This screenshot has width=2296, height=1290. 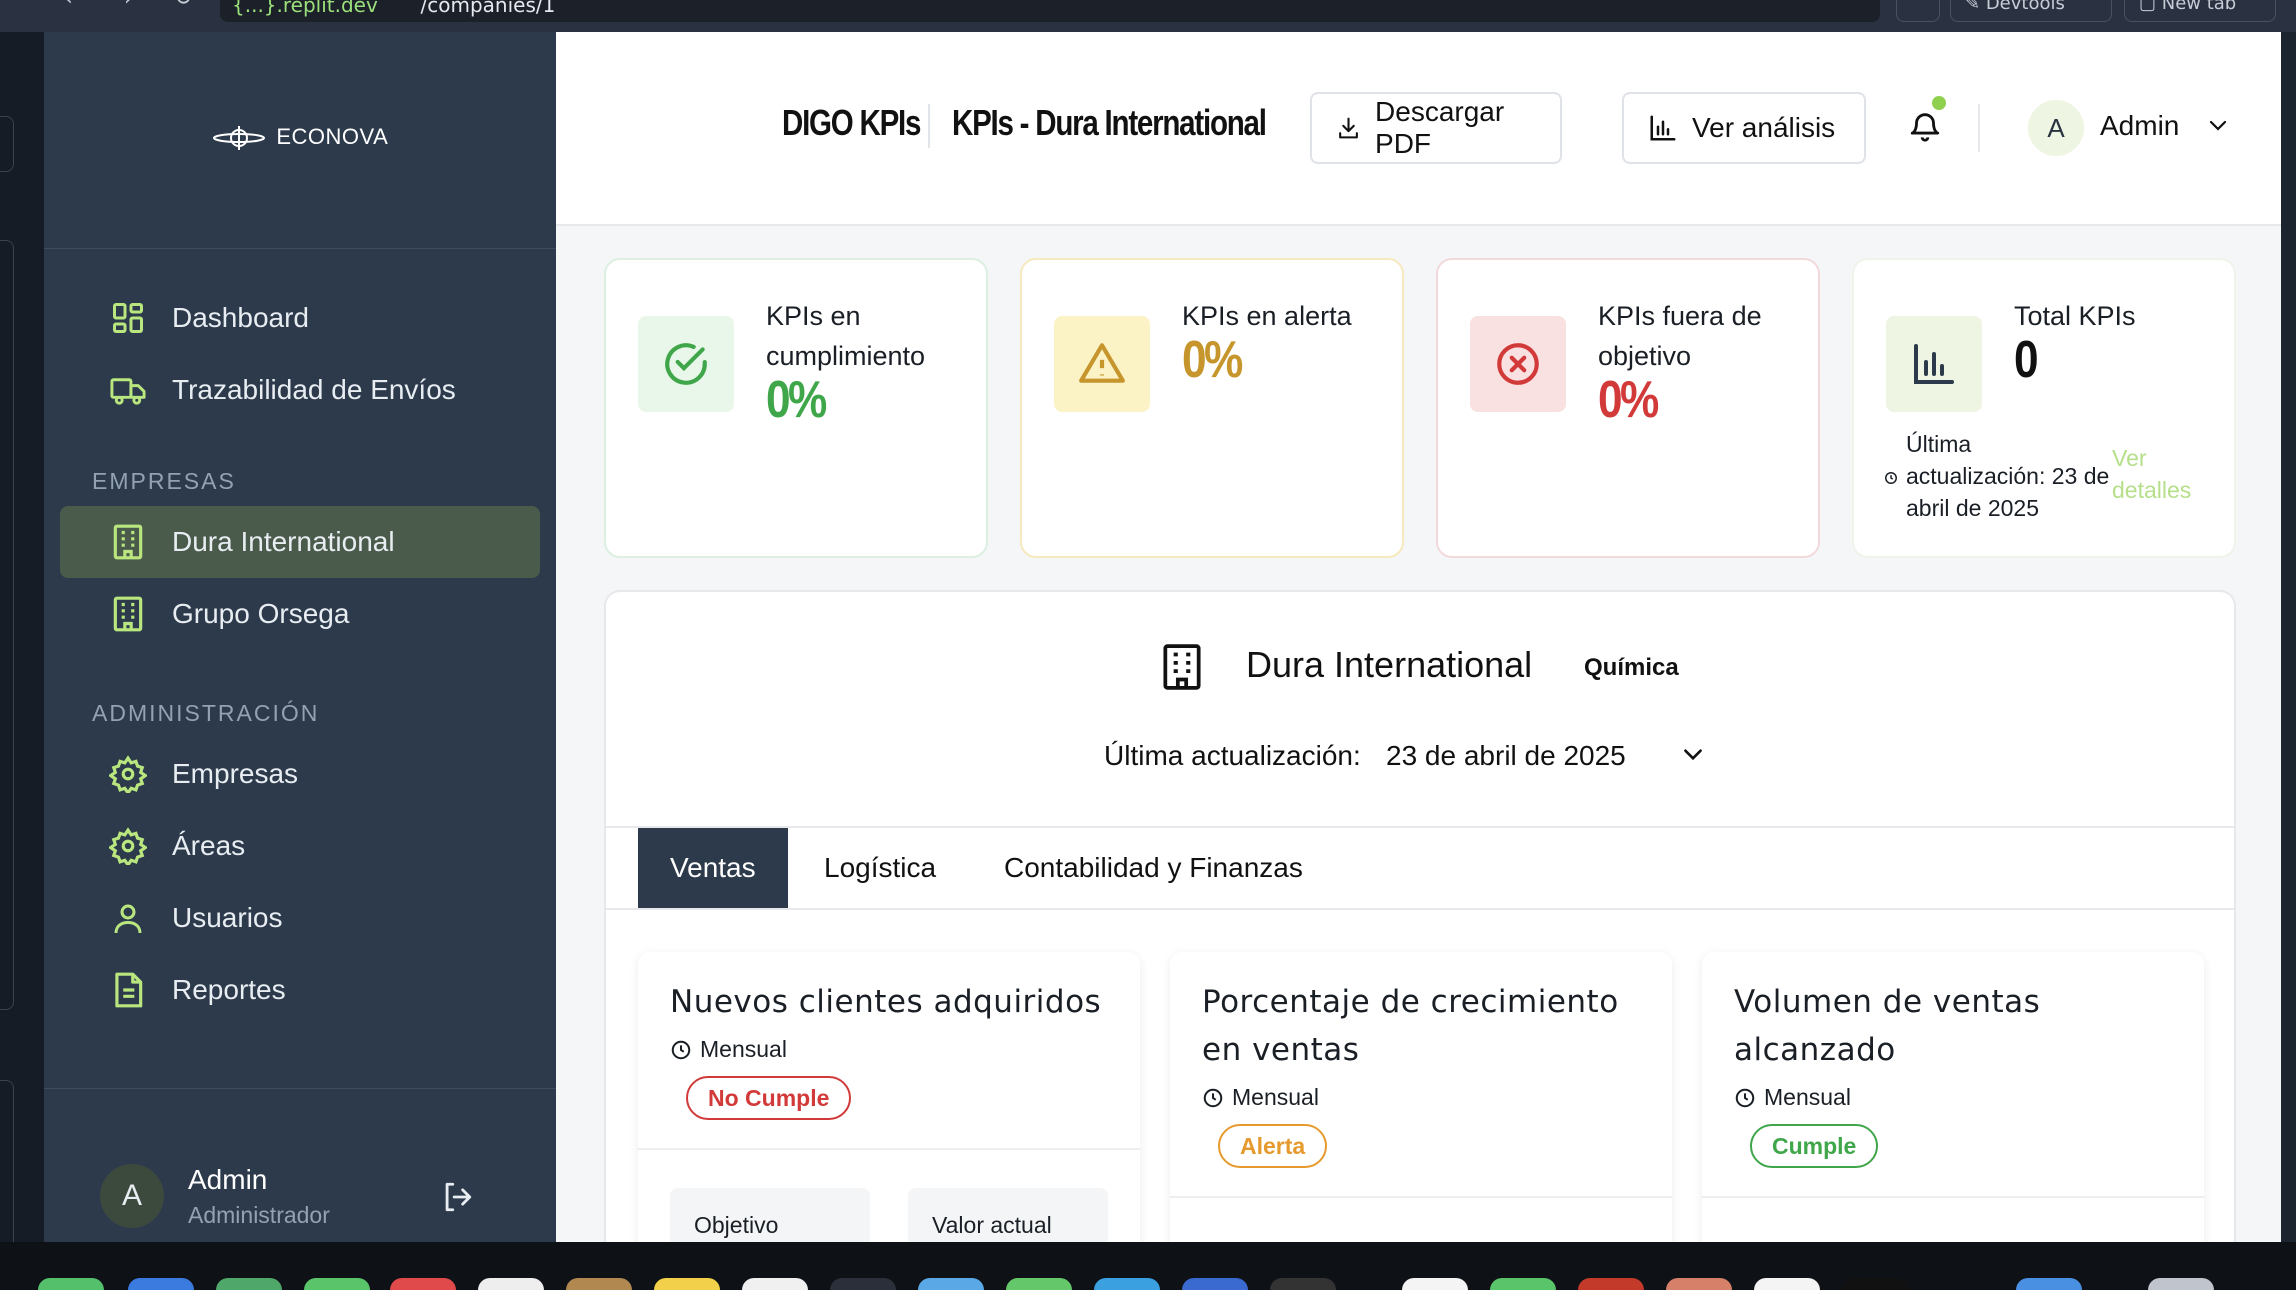 I want to click on sidebar-user: A Admin Administrador, so click(x=300, y=1182).